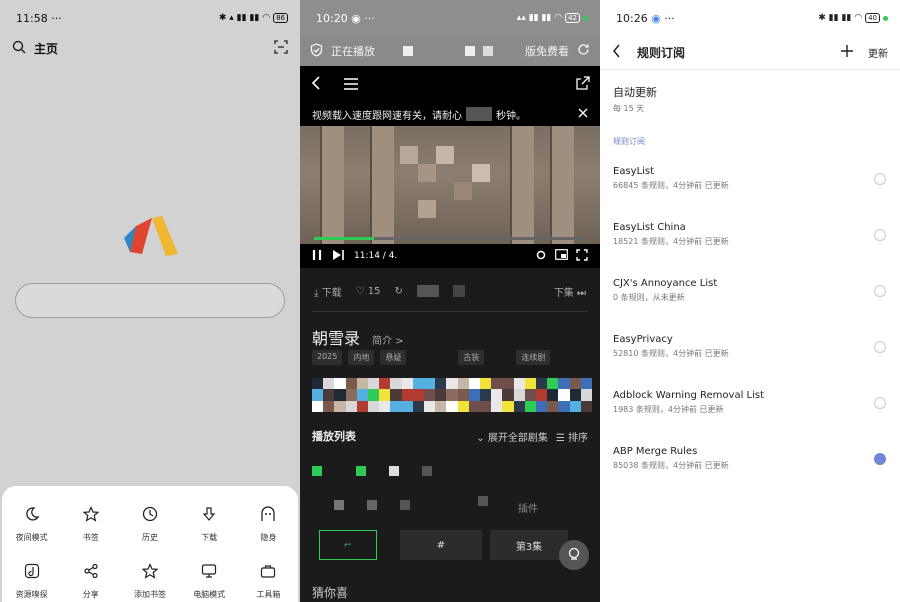 This screenshot has width=900, height=602. Describe the element at coordinates (635, 99) in the screenshot. I see `auto-update-setting: 自动更新 每 15 天` at that location.